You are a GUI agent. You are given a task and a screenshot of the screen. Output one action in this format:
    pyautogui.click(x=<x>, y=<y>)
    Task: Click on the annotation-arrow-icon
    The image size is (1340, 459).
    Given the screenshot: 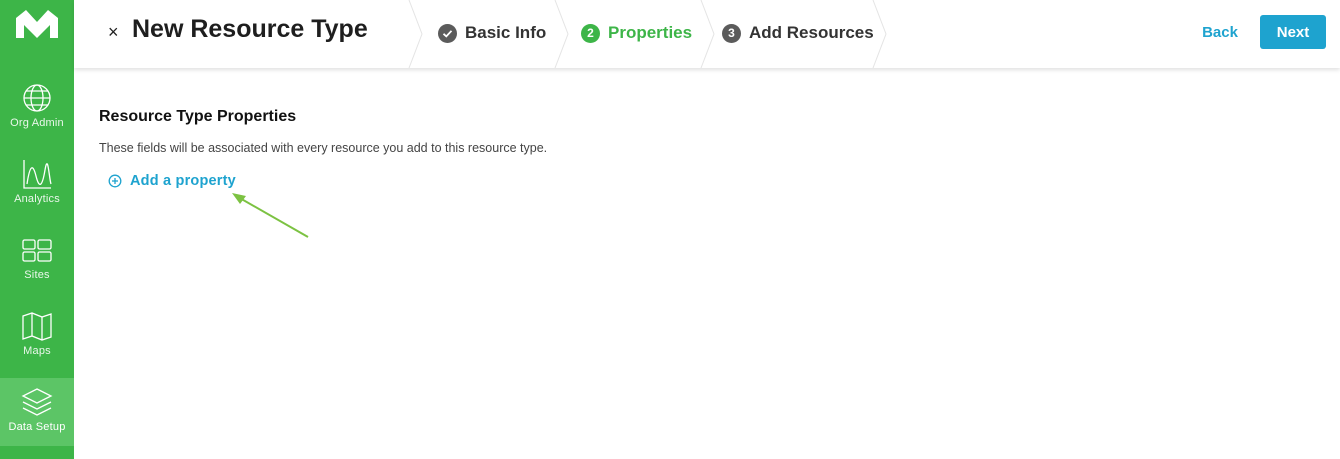 What is the action you would take?
    pyautogui.click(x=270, y=215)
    